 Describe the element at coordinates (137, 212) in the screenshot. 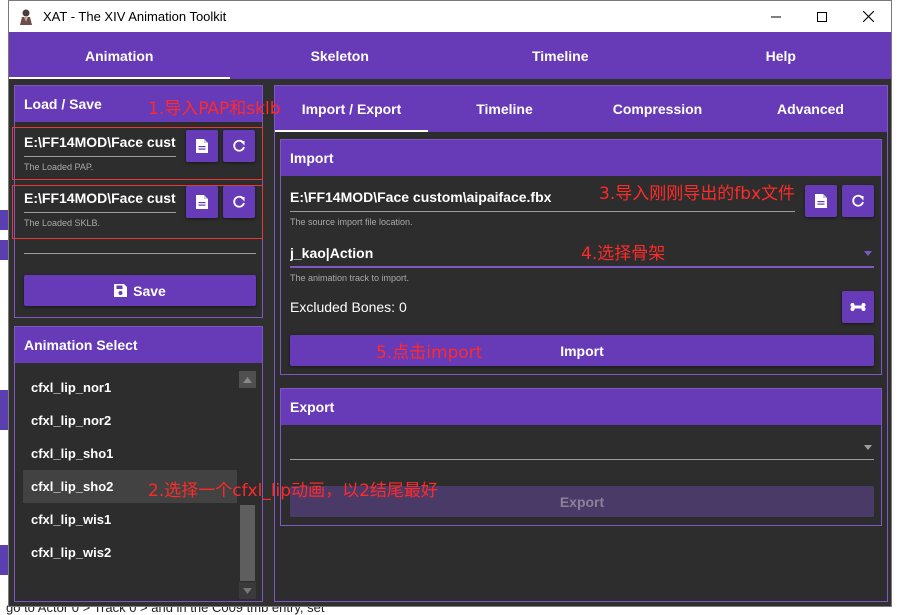

I see `annotation-box-sklb` at that location.